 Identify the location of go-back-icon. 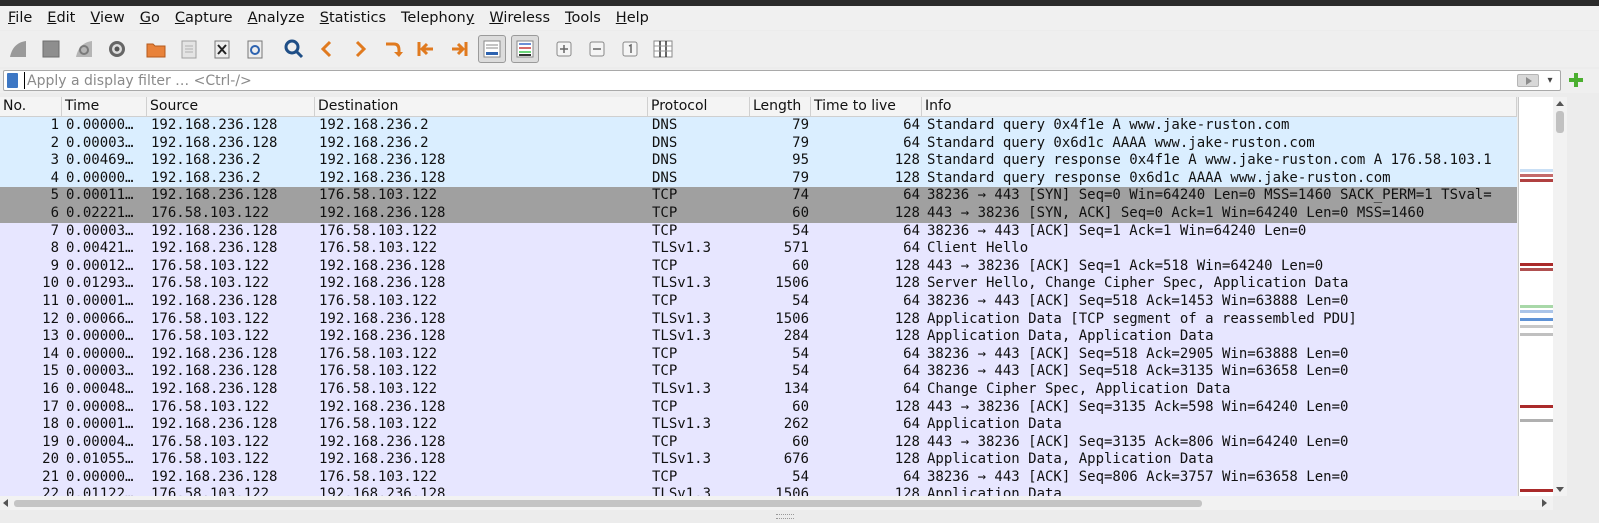
(326, 49).